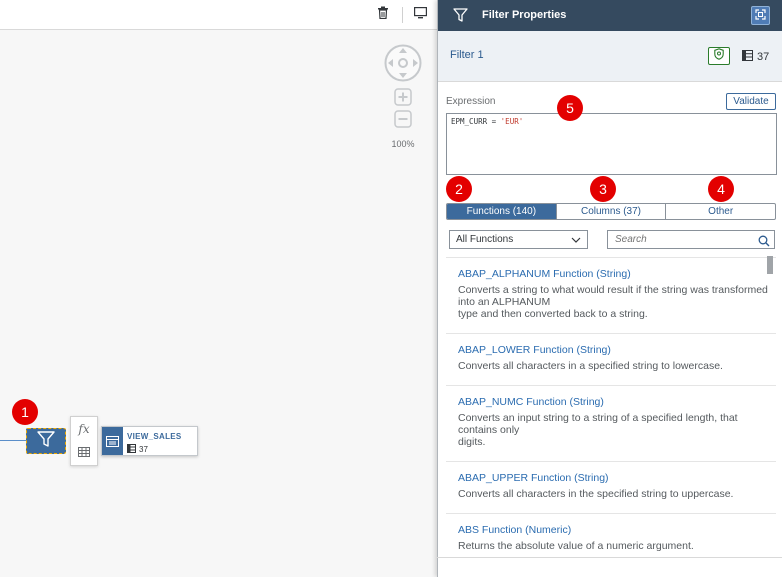 This screenshot has height=577, width=782. What do you see at coordinates (610, 15) in the screenshot?
I see `panel-header: Filter Properties` at bounding box center [610, 15].